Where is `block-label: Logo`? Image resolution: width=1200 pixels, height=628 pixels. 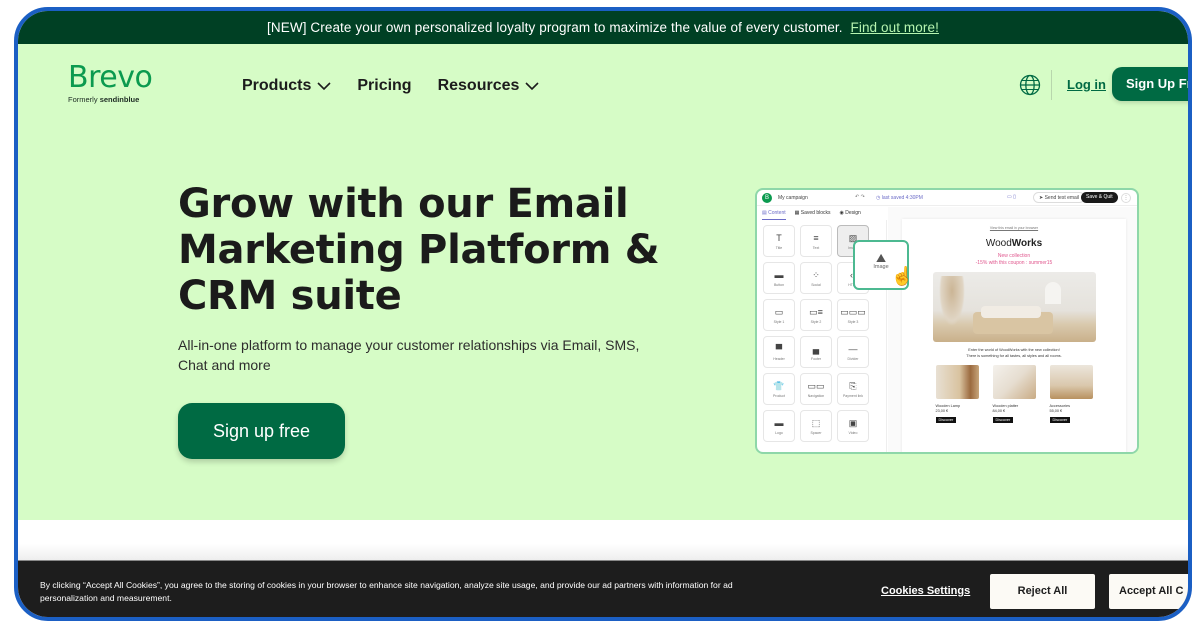
block-label: Logo is located at coordinates (779, 433).